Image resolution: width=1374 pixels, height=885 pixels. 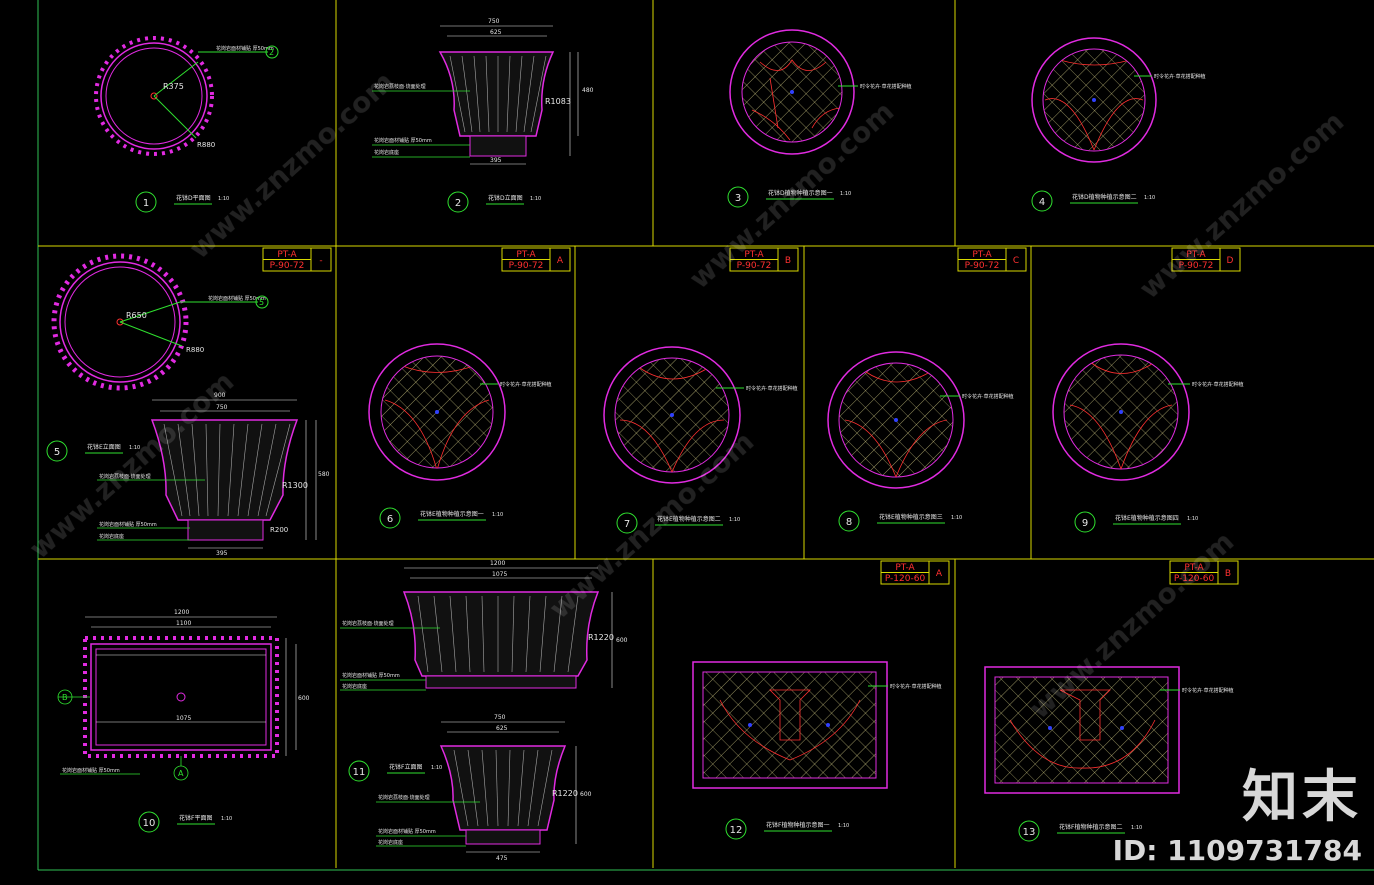 I want to click on dim-f11-r: R1220, so click(x=601, y=637).